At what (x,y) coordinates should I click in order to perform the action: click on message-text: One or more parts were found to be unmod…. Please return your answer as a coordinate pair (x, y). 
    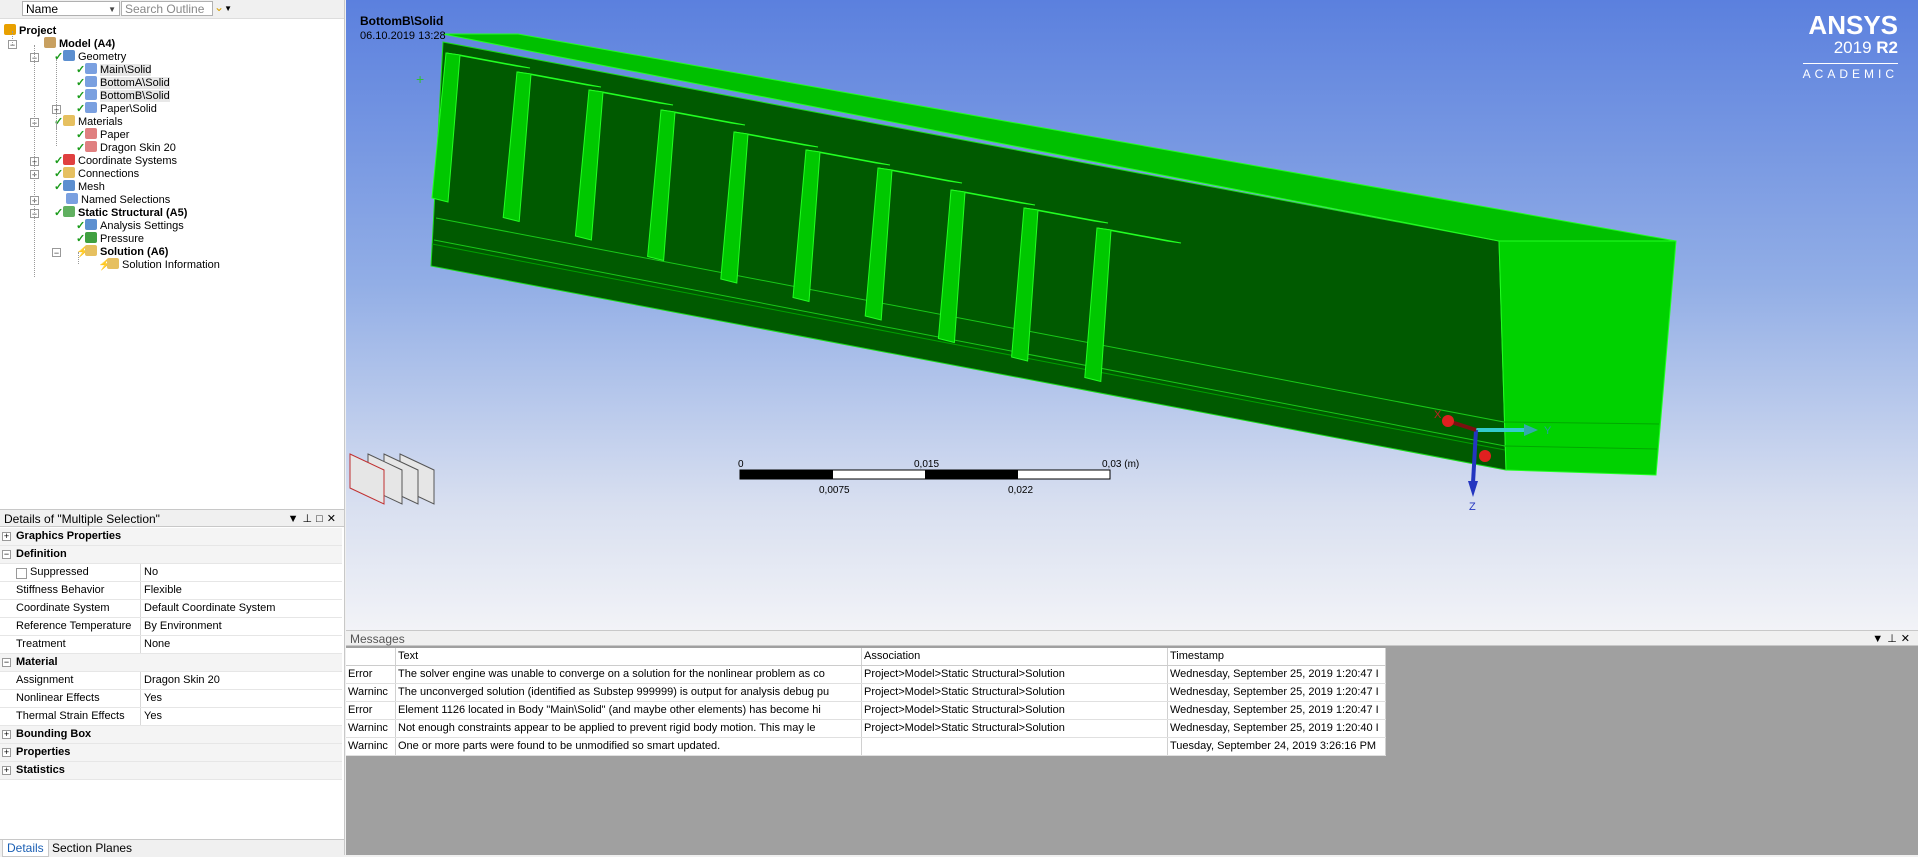
    Looking at the image, I should click on (629, 746).